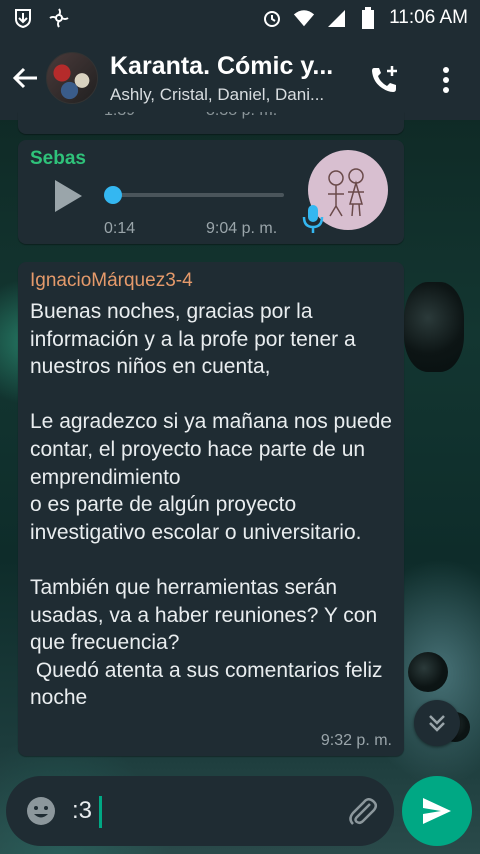 This screenshot has width=480, height=854. Describe the element at coordinates (59, 18) in the screenshot. I see `pinwheel-icon` at that location.